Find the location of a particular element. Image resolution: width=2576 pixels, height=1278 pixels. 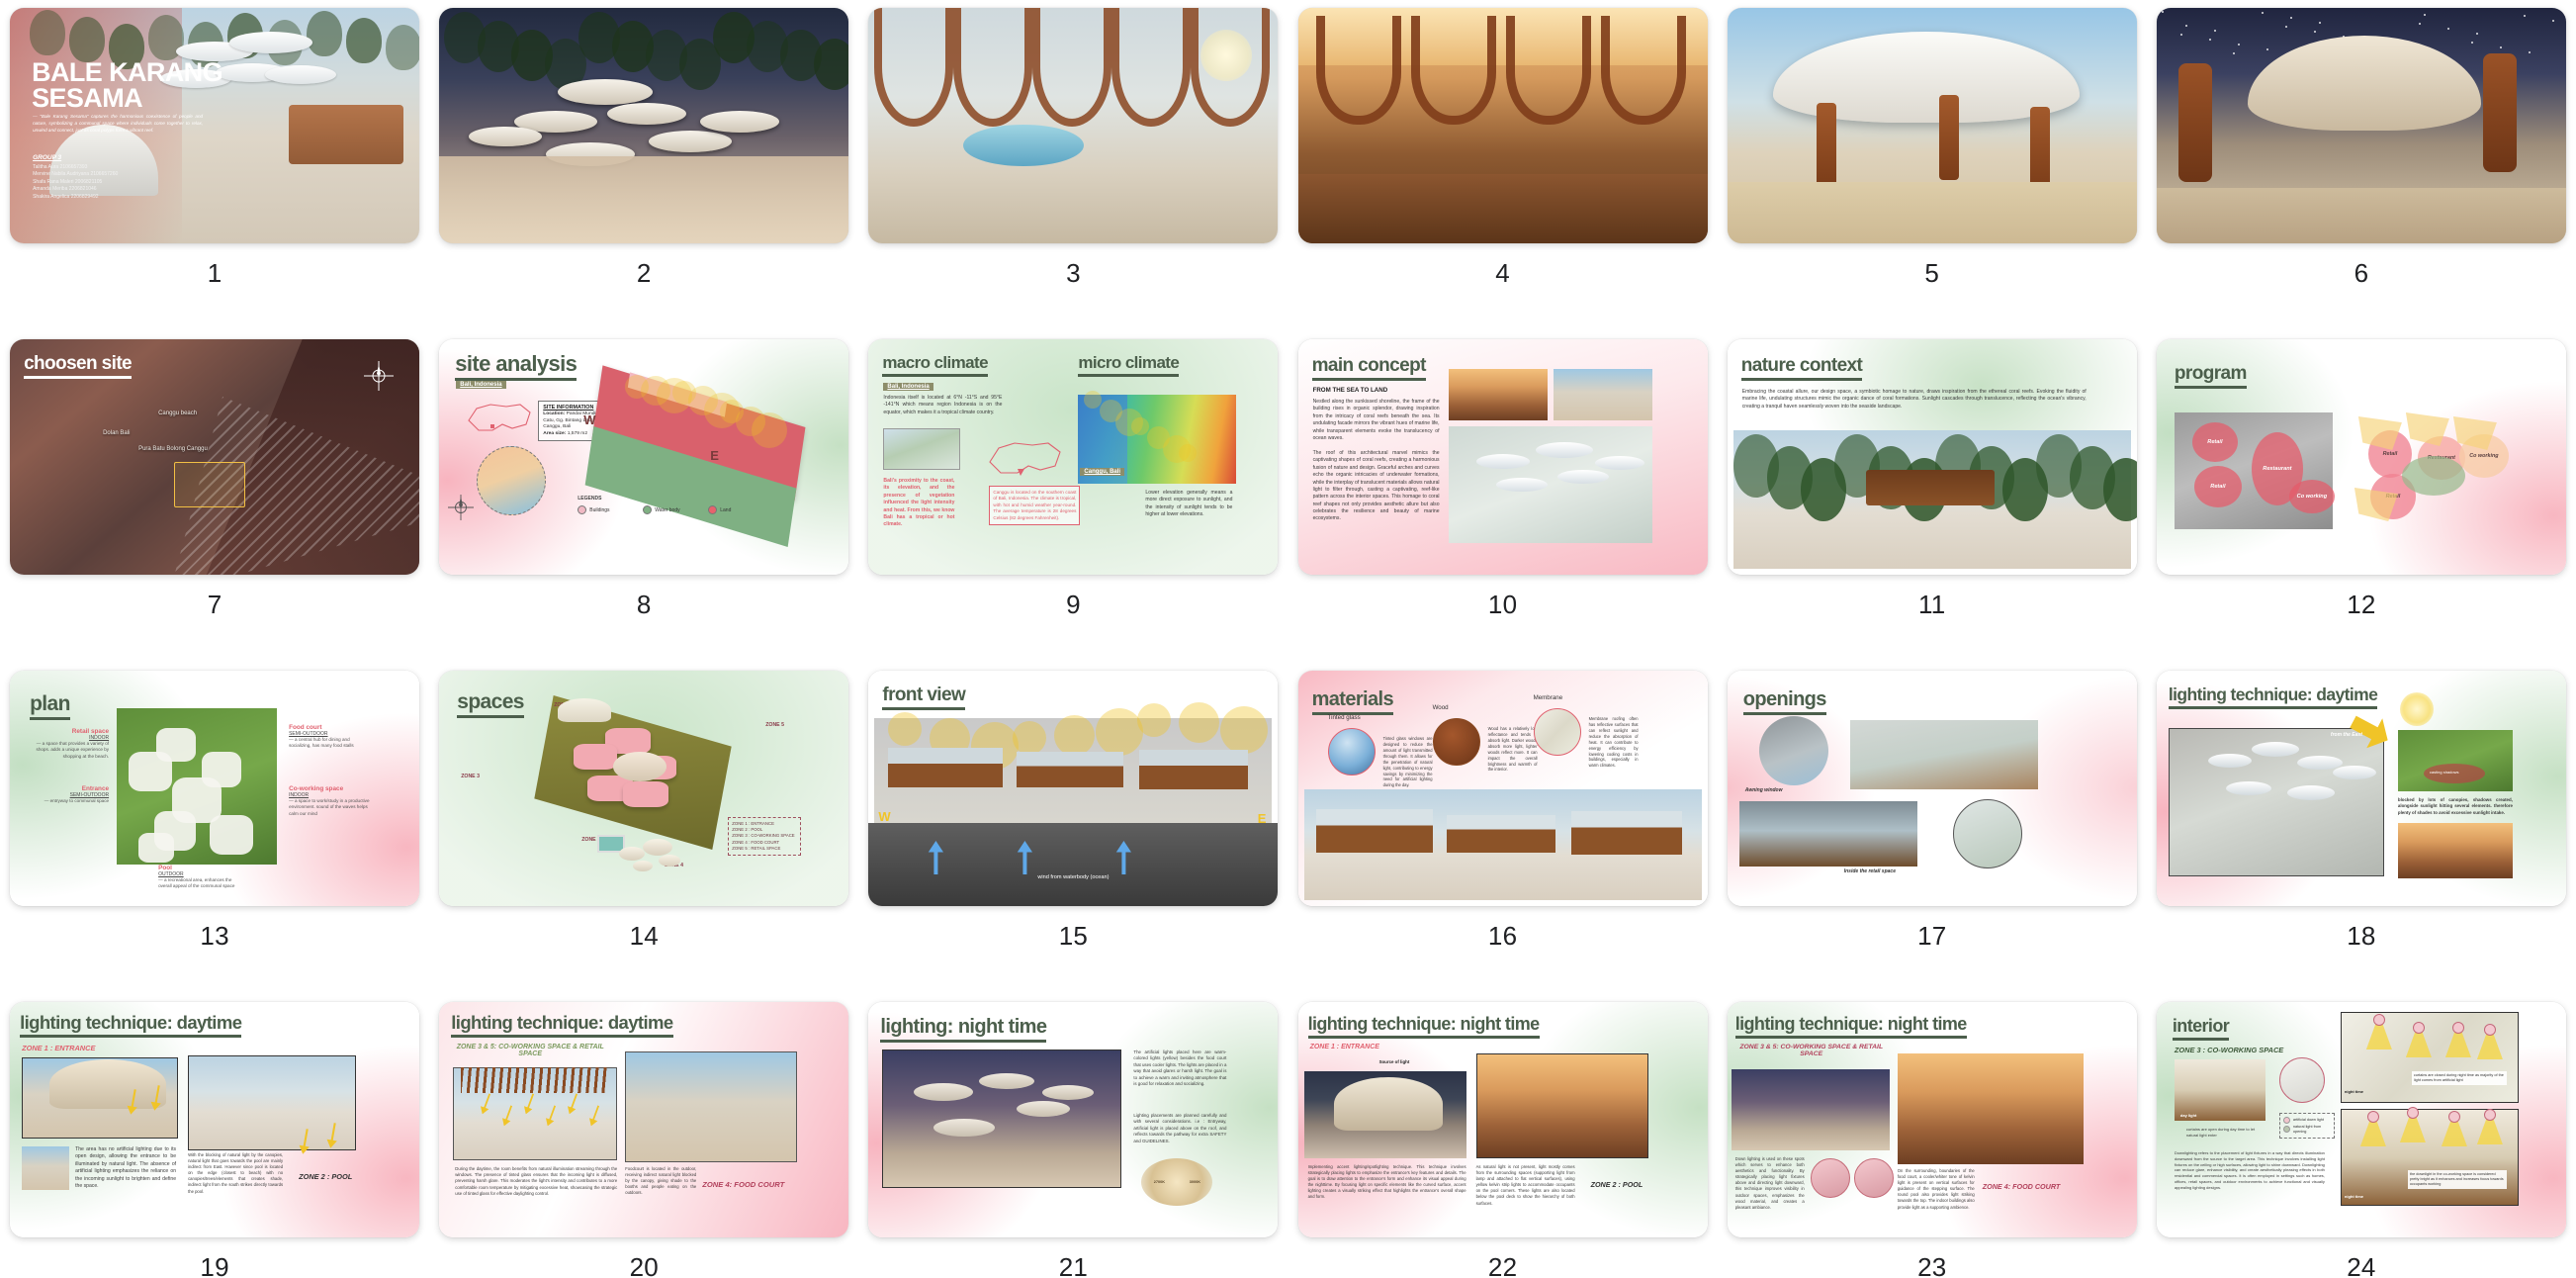

member-name: Shafa Rana Maleri 2006821105 is located at coordinates (68, 181).